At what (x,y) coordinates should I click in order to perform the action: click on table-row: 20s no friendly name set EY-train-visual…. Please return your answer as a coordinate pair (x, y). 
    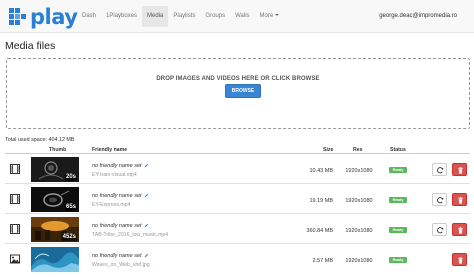
    Looking at the image, I should click on (237, 169).